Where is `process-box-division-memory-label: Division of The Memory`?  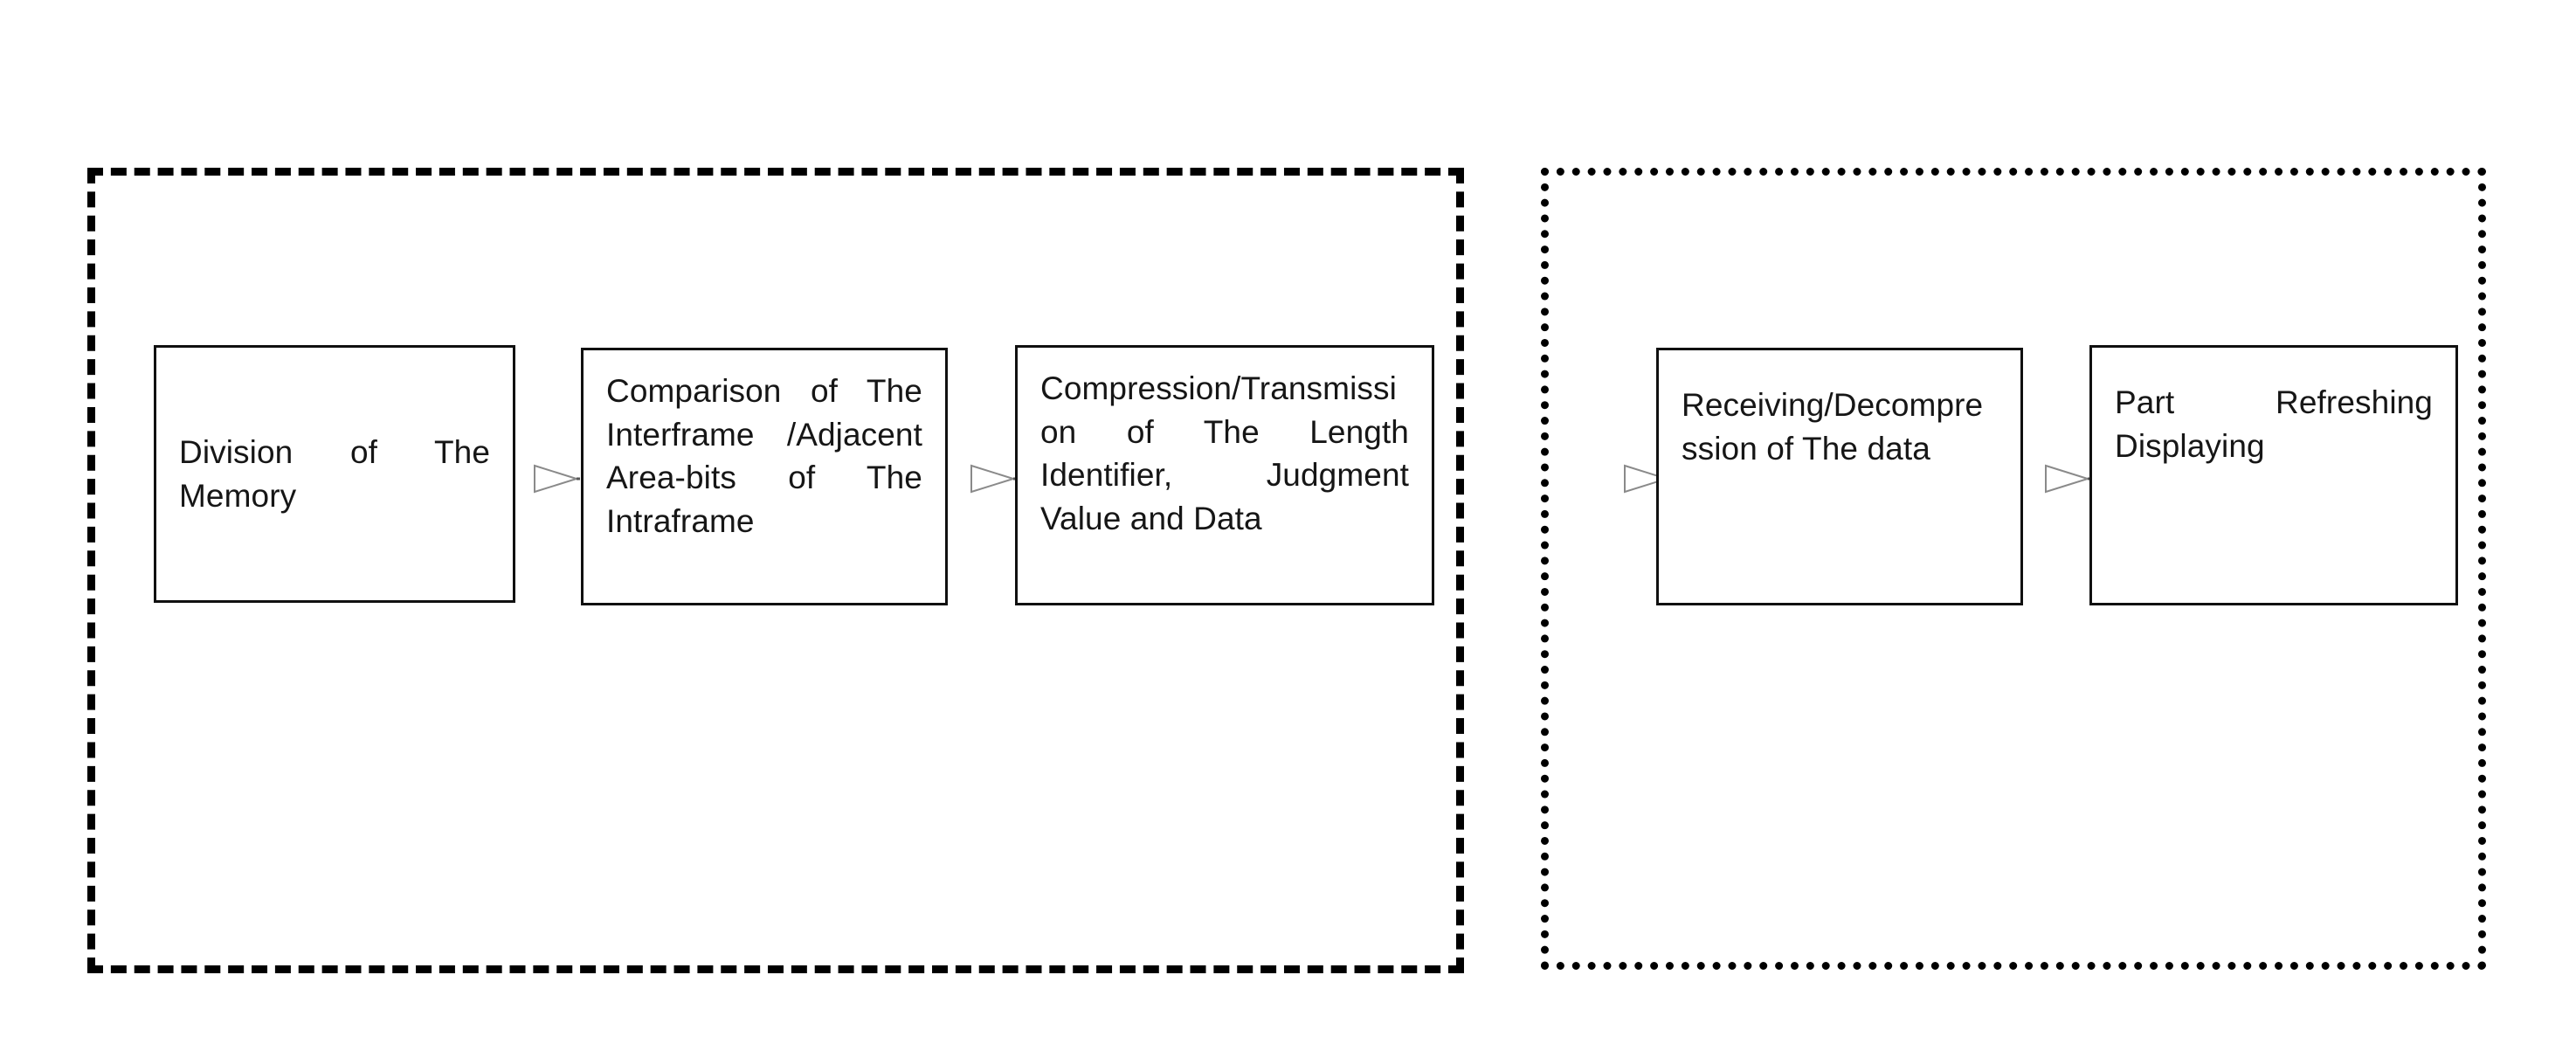
process-box-division-memory-label: Division of The Memory is located at coordinates (334, 473).